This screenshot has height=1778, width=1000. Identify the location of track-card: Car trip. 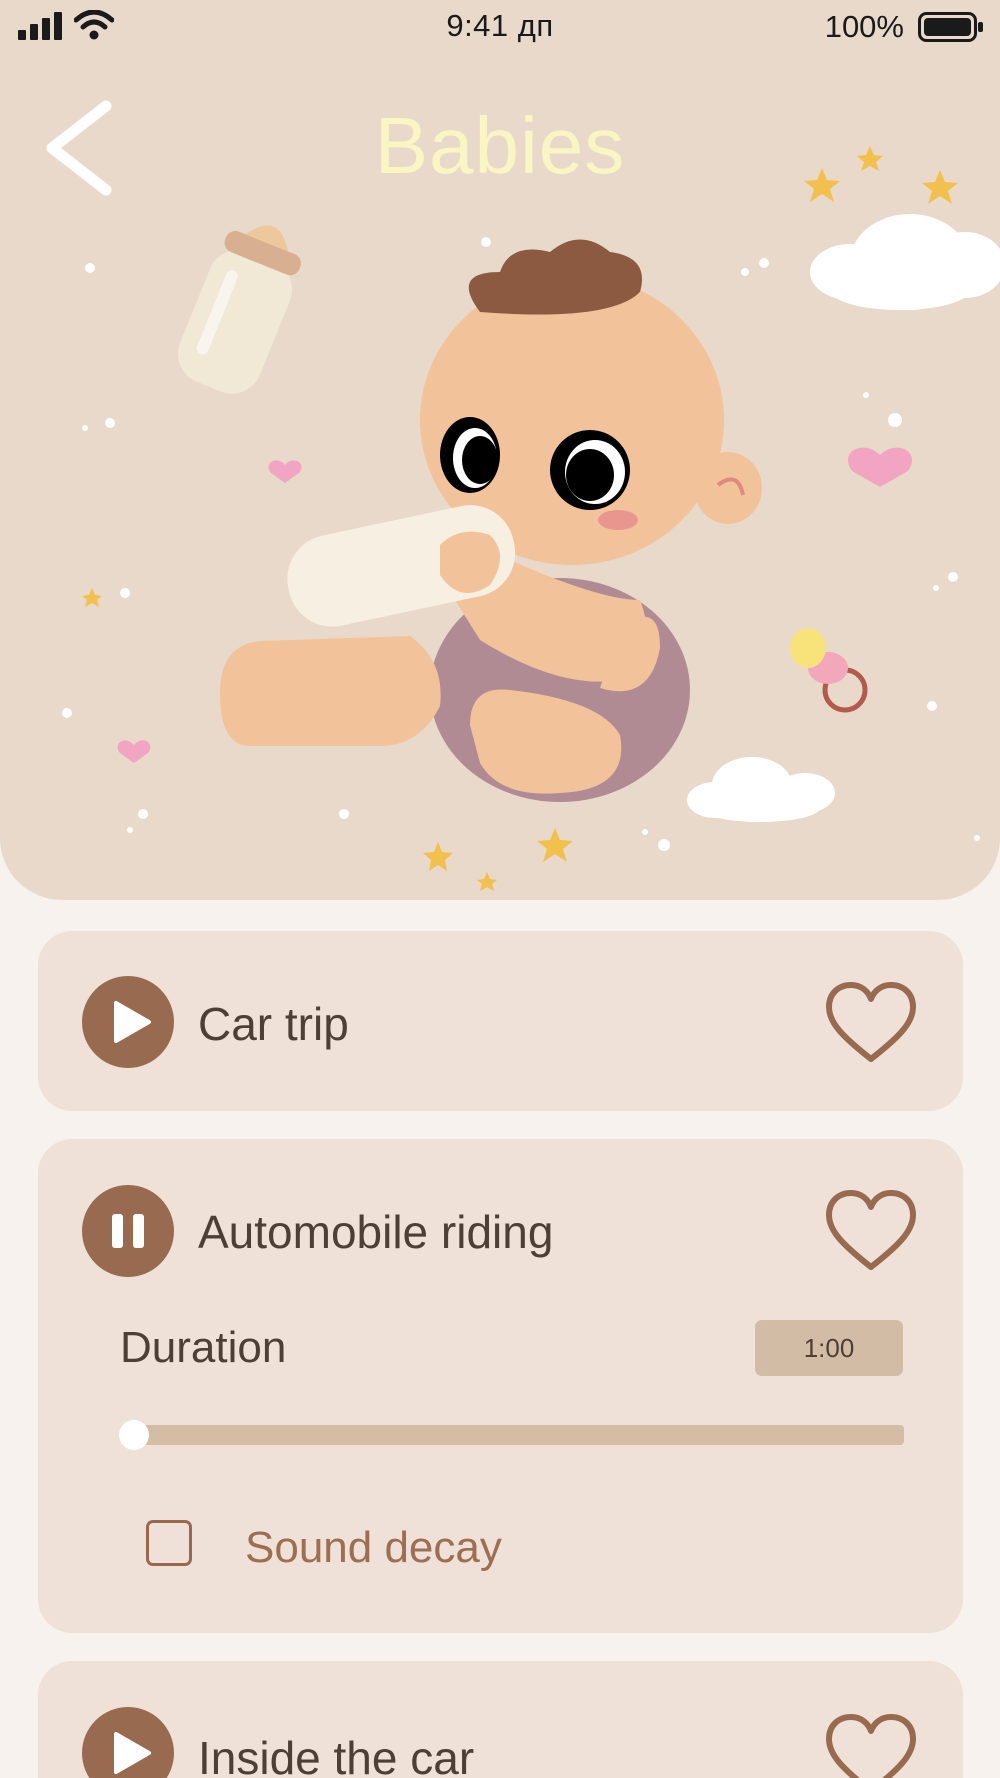
(500, 1021).